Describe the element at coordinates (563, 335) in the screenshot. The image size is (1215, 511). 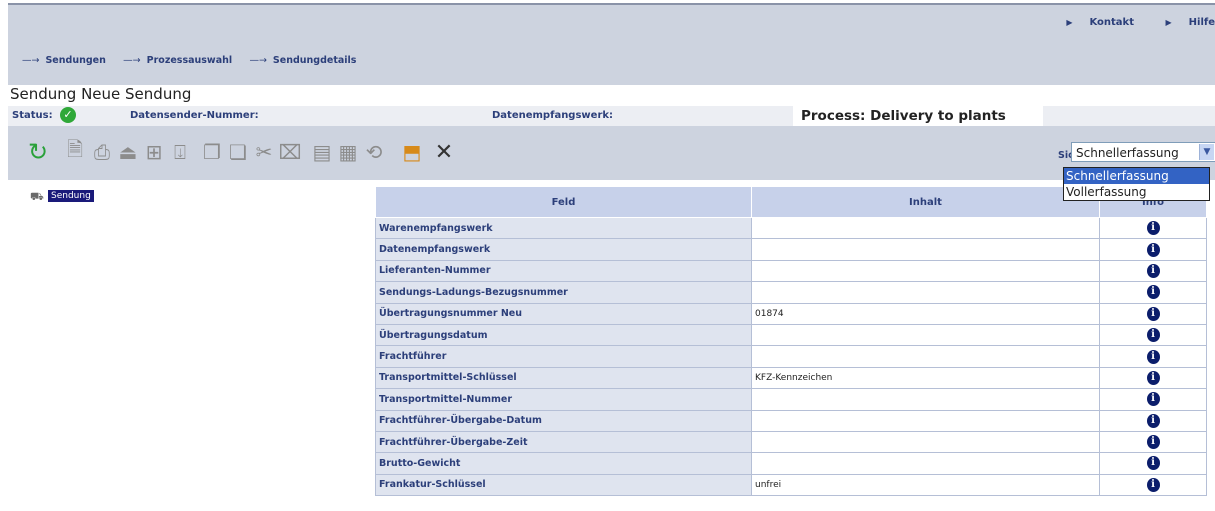
I see `field-label: Übertragungsdatum` at that location.